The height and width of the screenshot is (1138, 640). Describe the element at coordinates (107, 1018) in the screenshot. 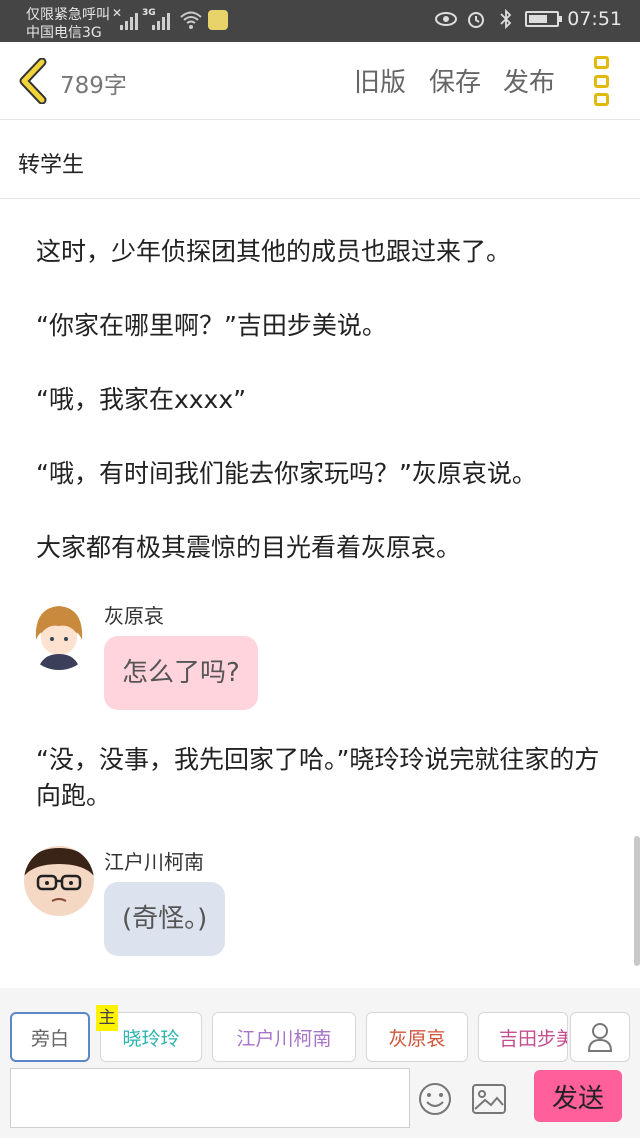

I see `main-character-badge: 主` at that location.